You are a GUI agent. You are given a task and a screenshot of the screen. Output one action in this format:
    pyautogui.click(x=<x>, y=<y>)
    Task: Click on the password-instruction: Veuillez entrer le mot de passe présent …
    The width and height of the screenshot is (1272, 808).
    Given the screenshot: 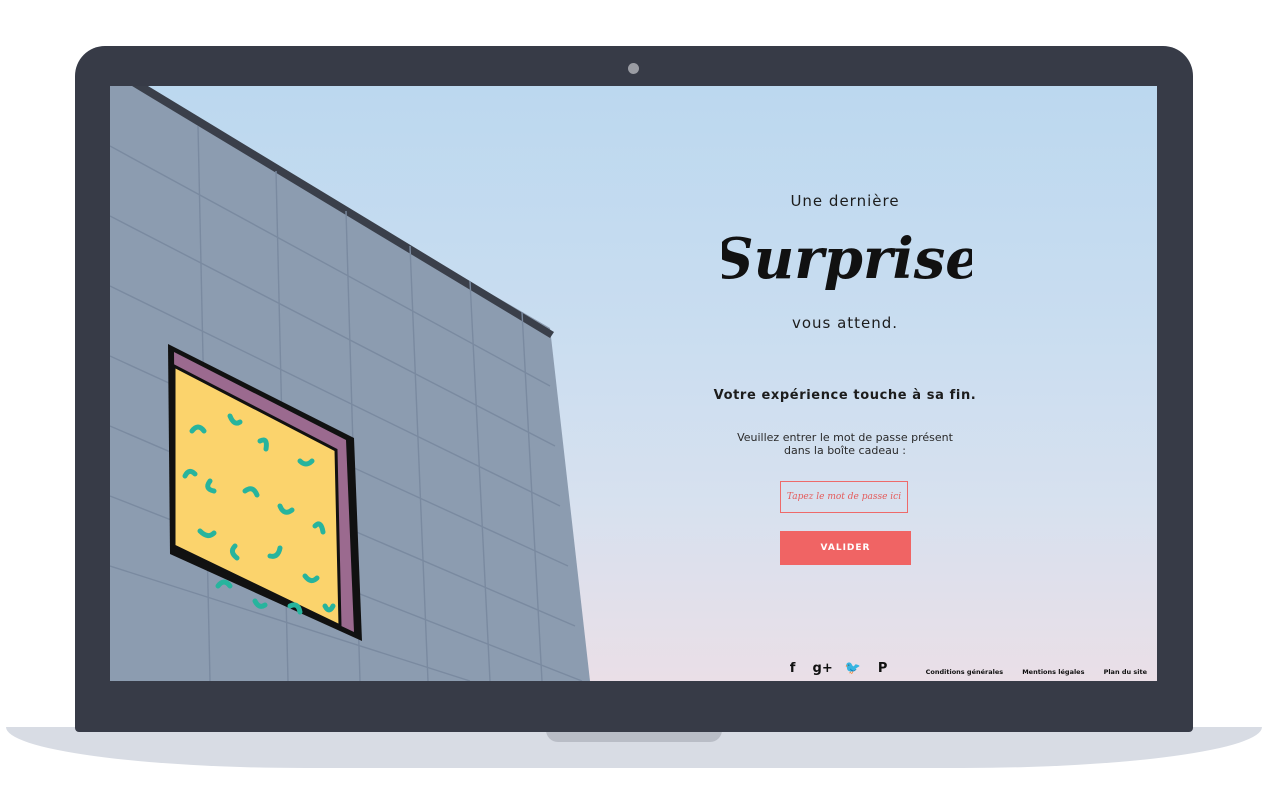 What is the action you would take?
    pyautogui.click(x=845, y=444)
    